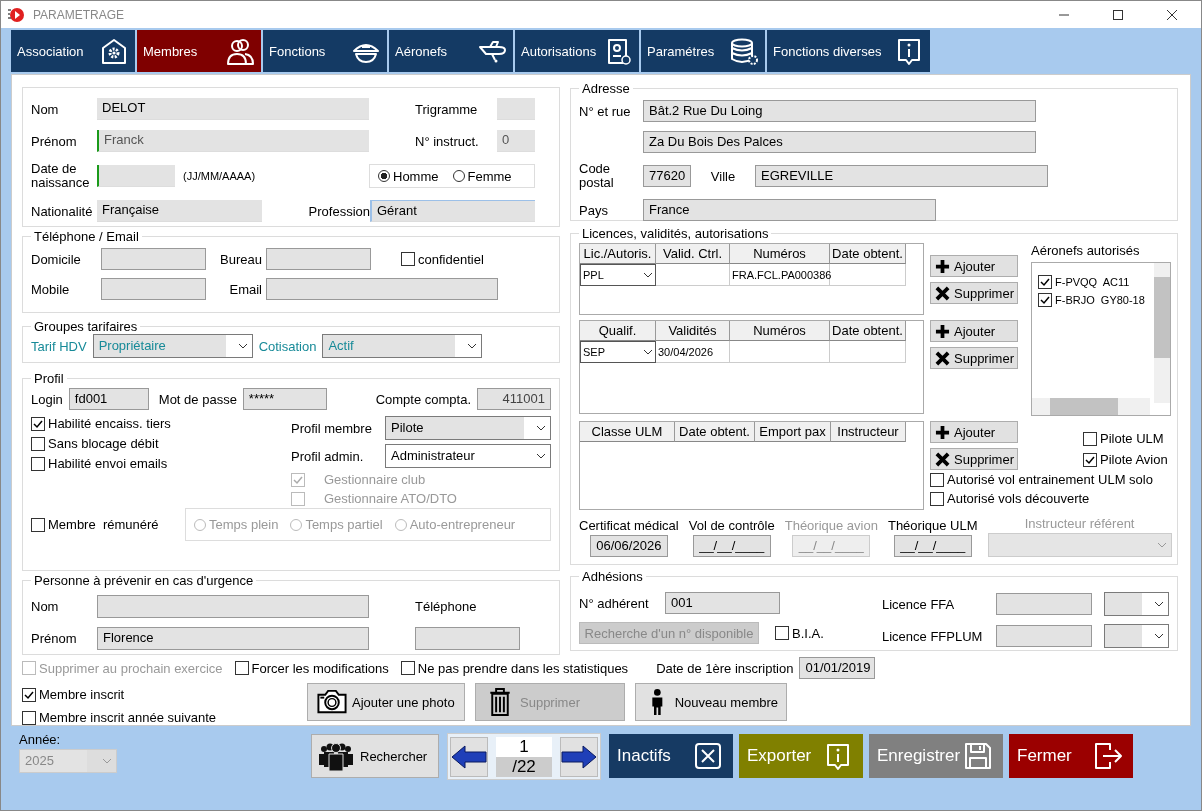 This screenshot has width=1202, height=811. Describe the element at coordinates (1132, 438) in the screenshot. I see `checkbox-label: Pilote ULM` at that location.